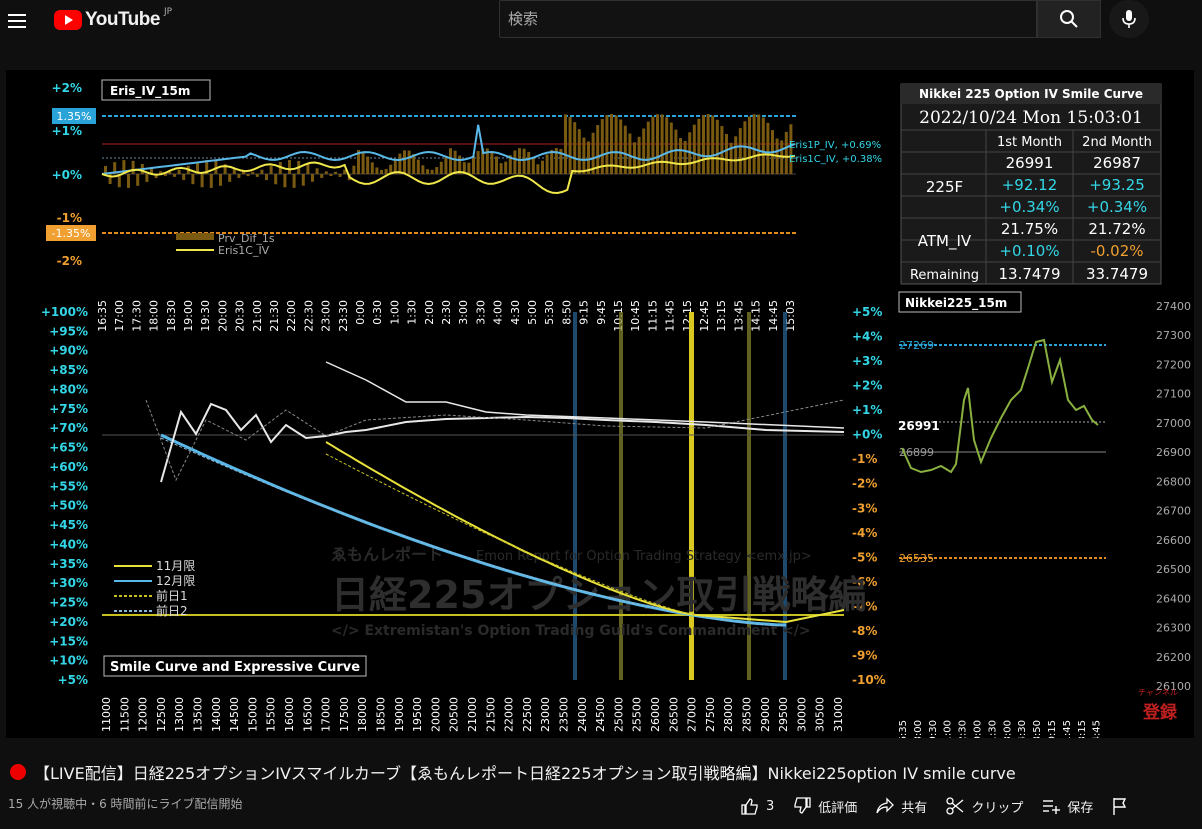 The height and width of the screenshot is (829, 1202). Describe the element at coordinates (377, 312) in the screenshot. I see `top-x-tick: 0:30` at that location.